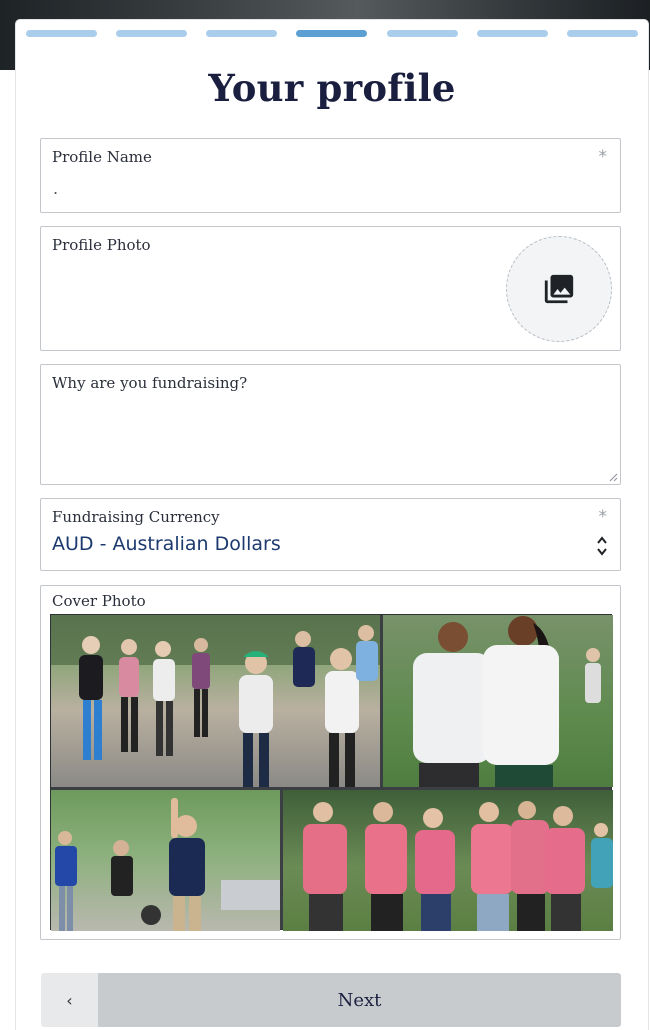  What do you see at coordinates (215, 701) in the screenshot?
I see `collage-photo-walkers` at bounding box center [215, 701].